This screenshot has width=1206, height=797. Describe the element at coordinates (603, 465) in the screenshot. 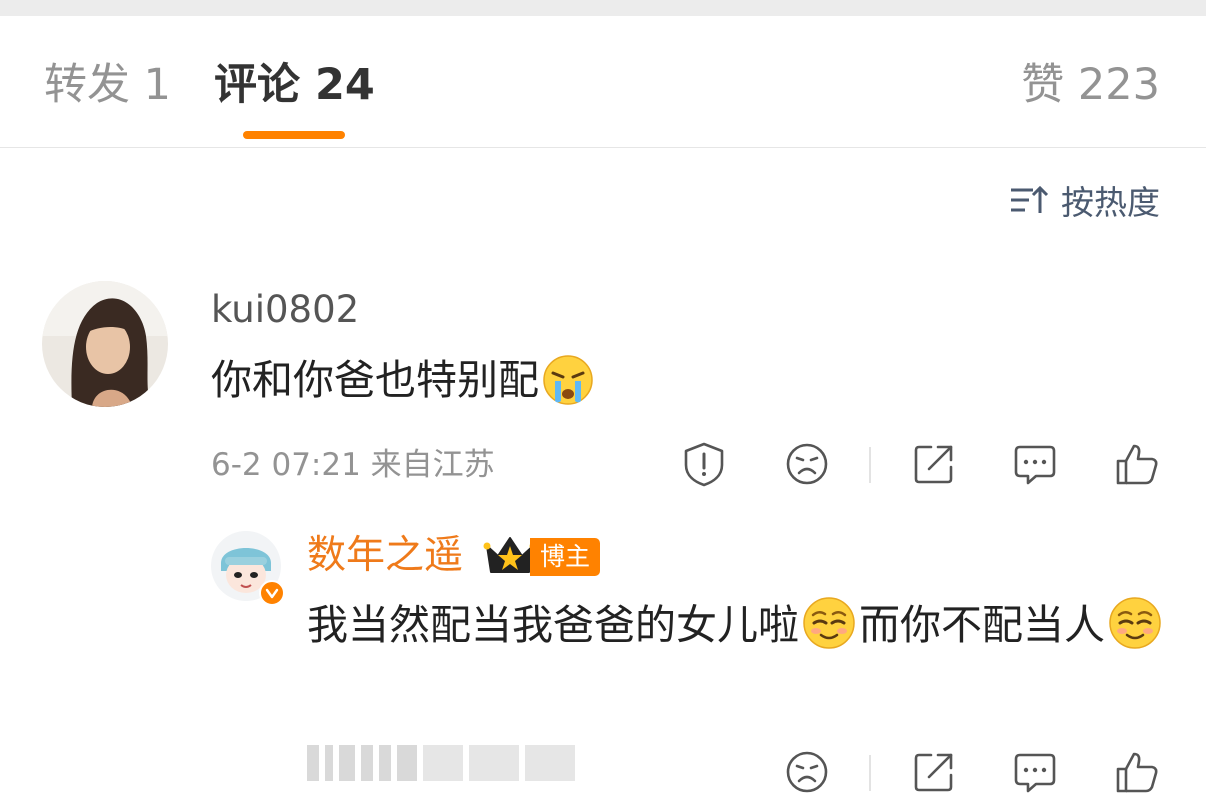

I see `comment-actions` at that location.